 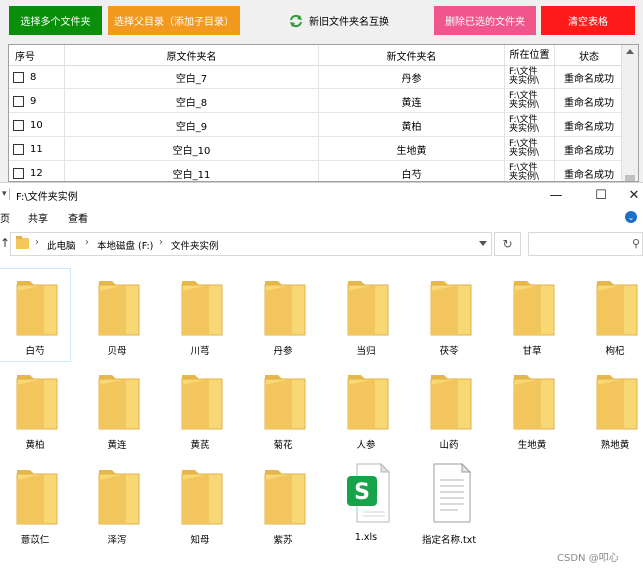 I want to click on text-file-icon, so click(x=451, y=493).